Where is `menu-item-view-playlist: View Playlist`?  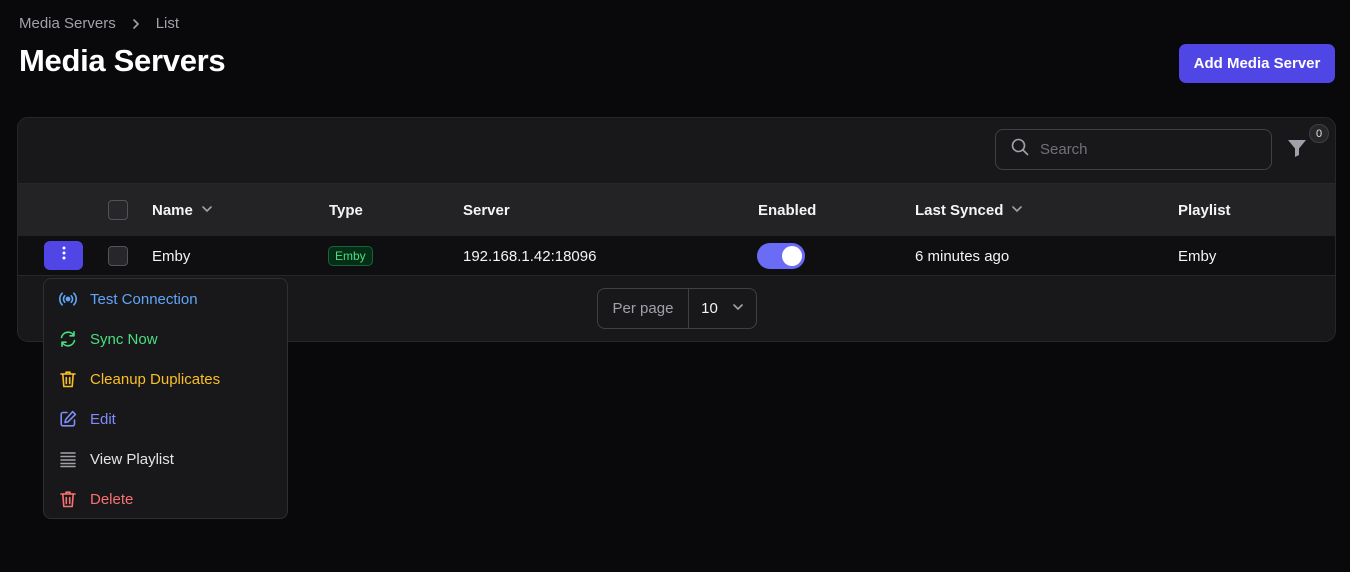
menu-item-view-playlist: View Playlist is located at coordinates (165, 459).